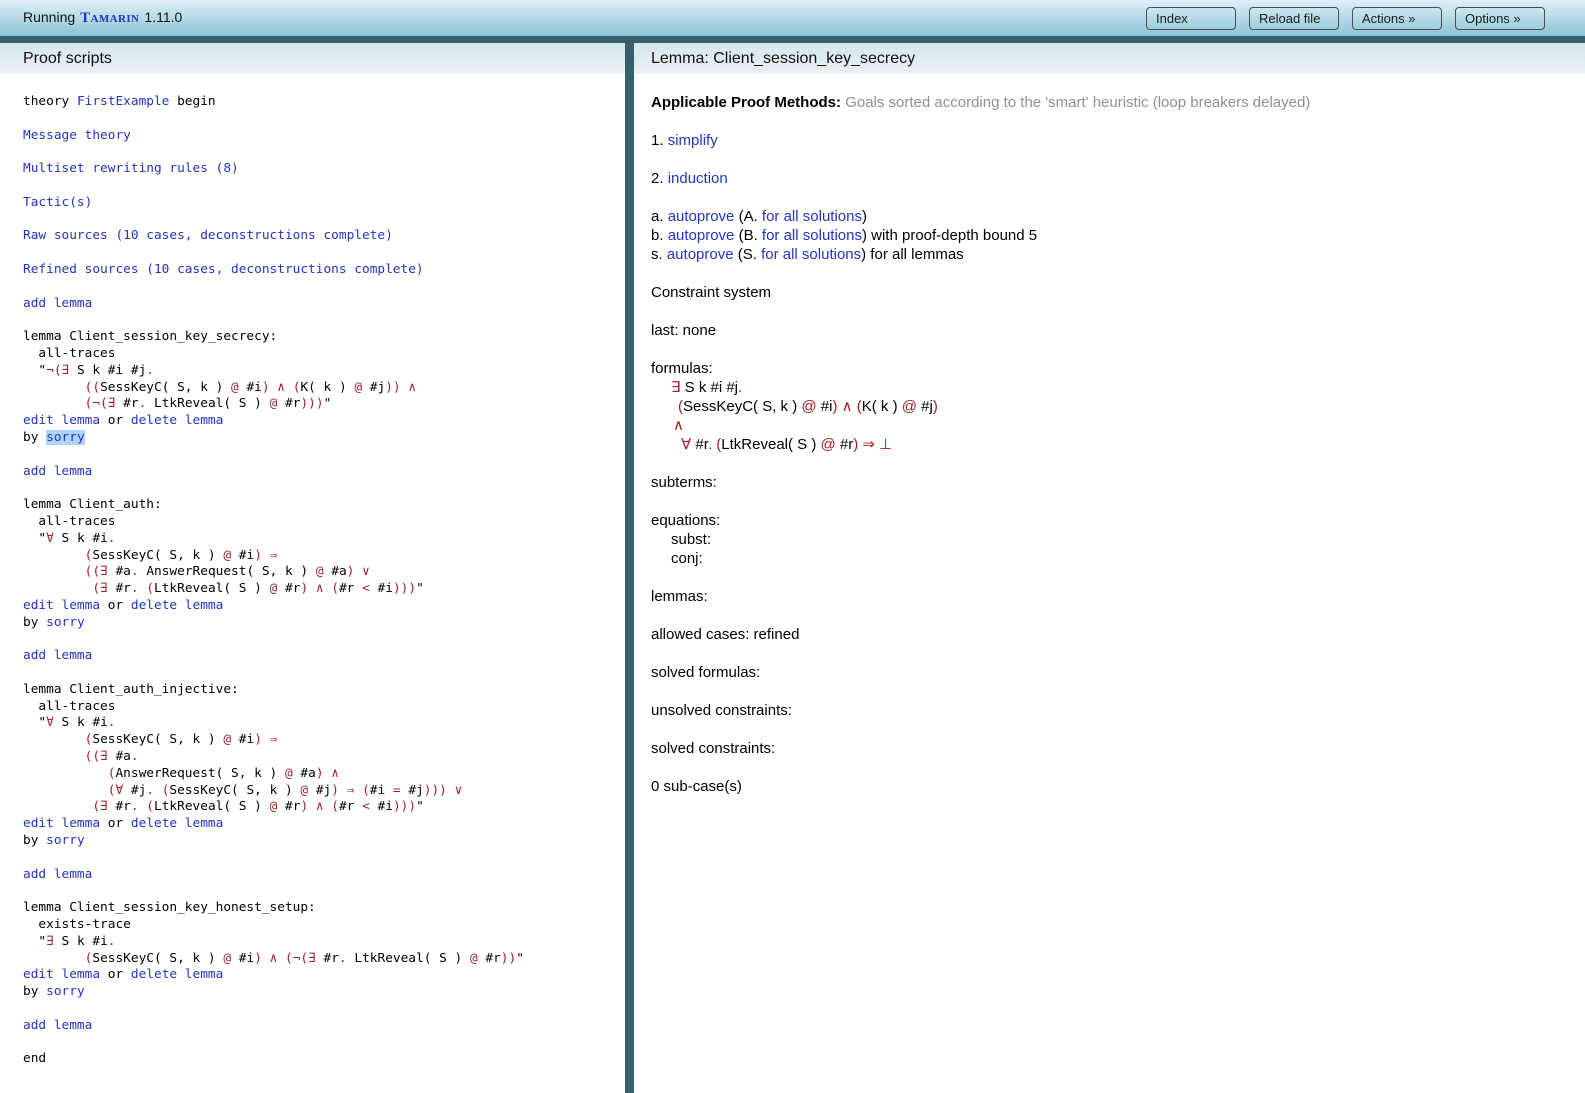 The height and width of the screenshot is (1093, 1585). Describe the element at coordinates (324, 908) in the screenshot. I see `text-line: lemma Client_session_key_honest_setup:` at that location.